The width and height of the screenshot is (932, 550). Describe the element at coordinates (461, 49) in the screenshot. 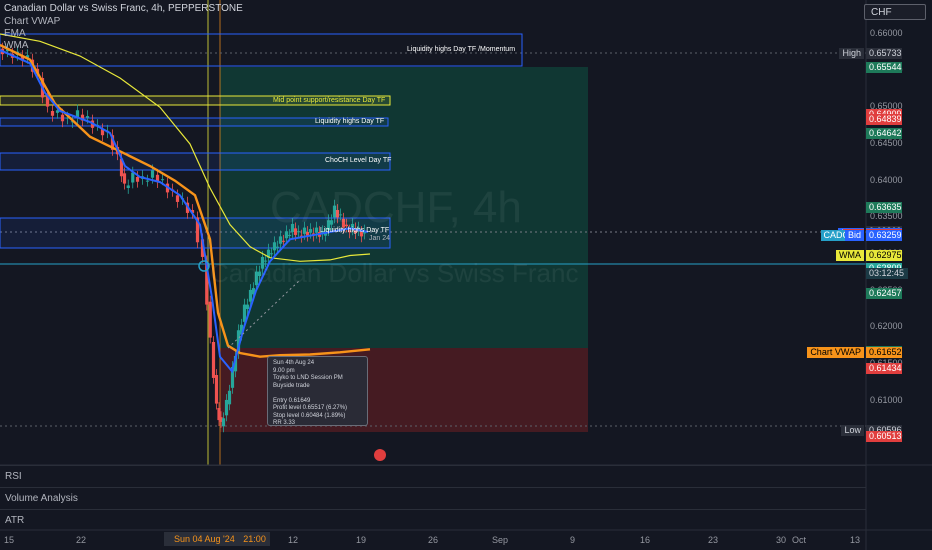

I see `zone-label-liquidity-momentum: Liquidity highs Day TF /Momentum` at that location.